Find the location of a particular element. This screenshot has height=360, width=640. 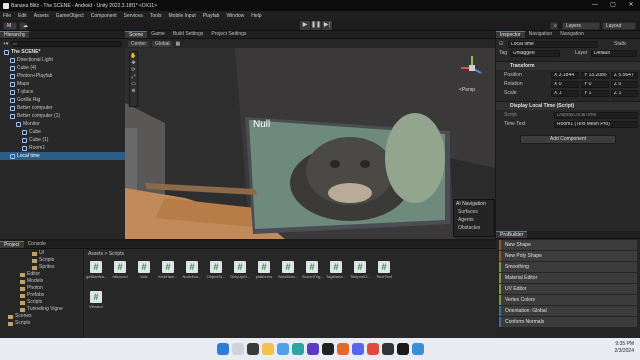

folder-item: UI is located at coordinates (41, 253).